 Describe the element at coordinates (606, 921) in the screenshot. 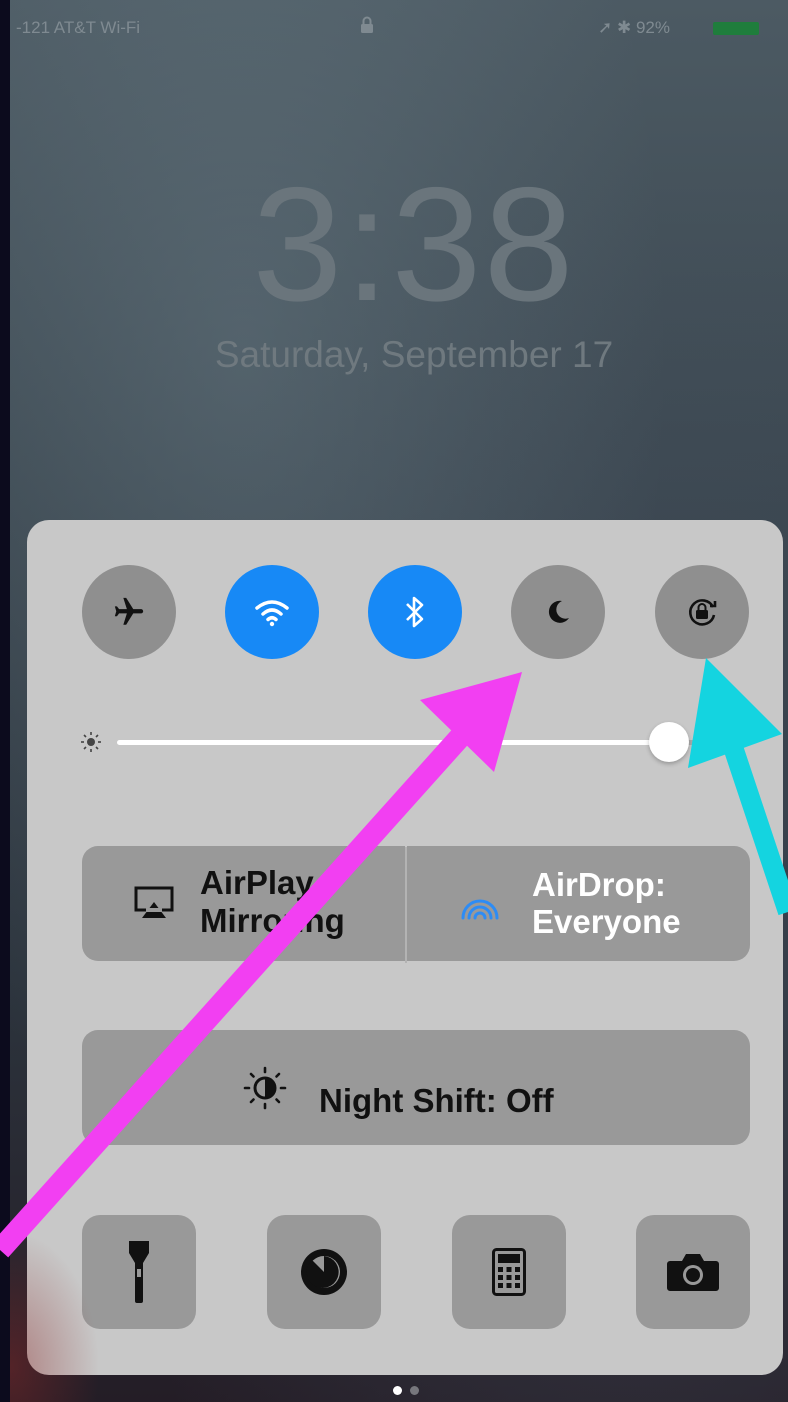

I see `airdrop-label-line2: Everyone` at that location.